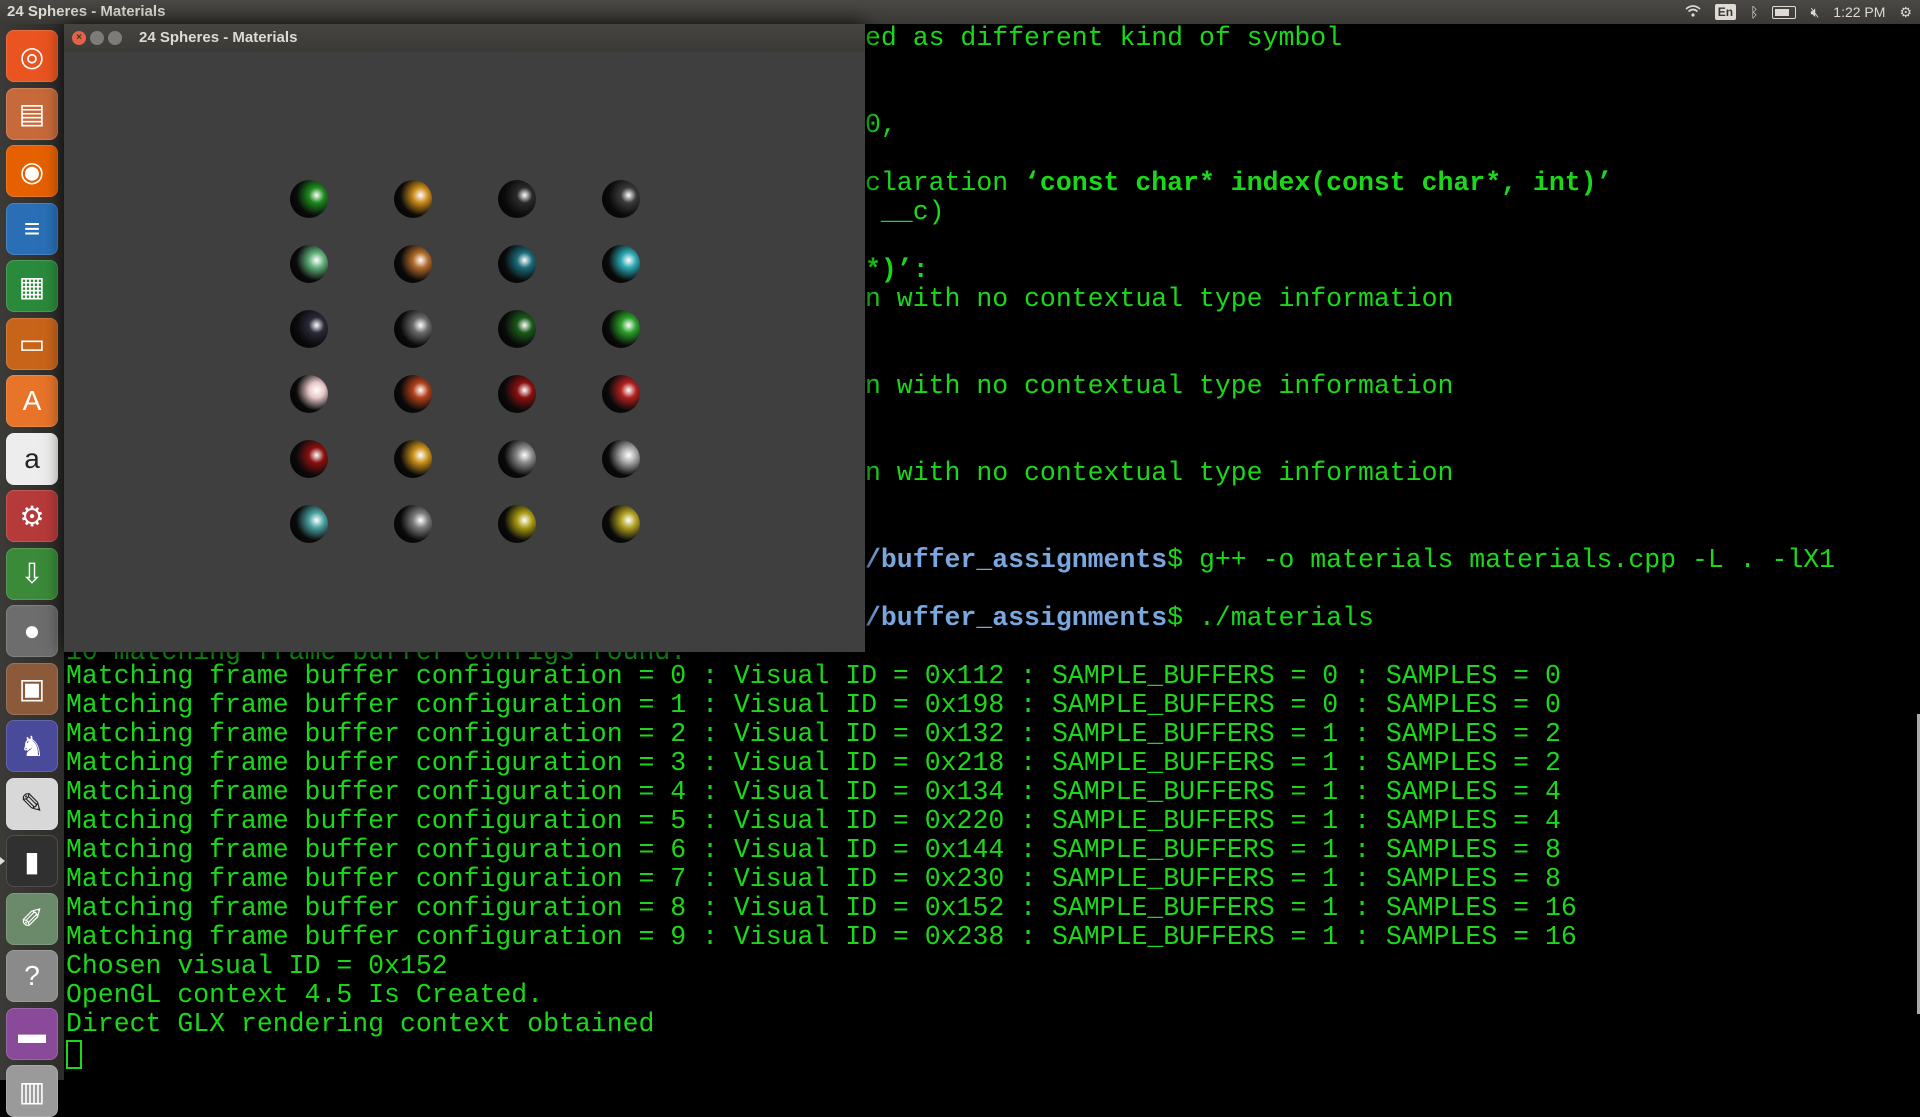 The height and width of the screenshot is (1117, 1920). What do you see at coordinates (1104, 38) in the screenshot?
I see `terminal-line: ed as different kind of symbol` at bounding box center [1104, 38].